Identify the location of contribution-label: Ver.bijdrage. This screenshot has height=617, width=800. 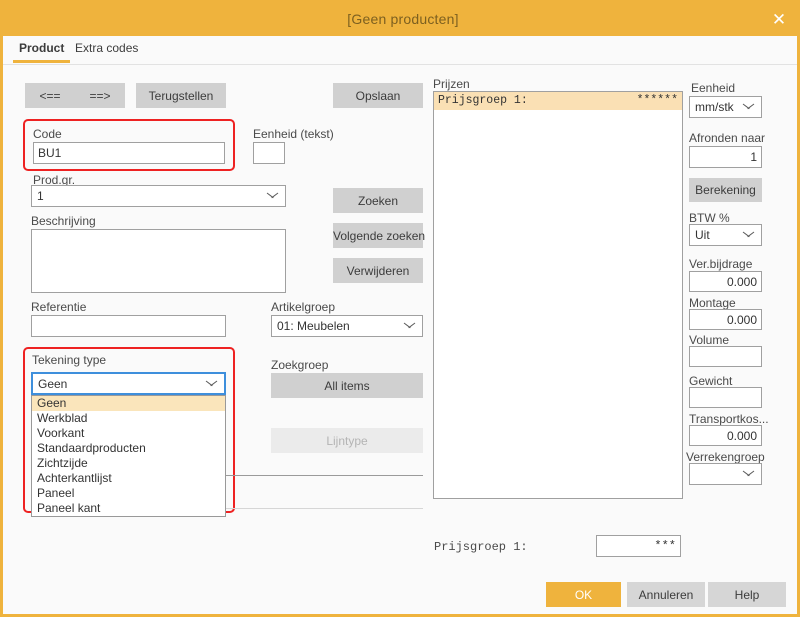
(721, 264).